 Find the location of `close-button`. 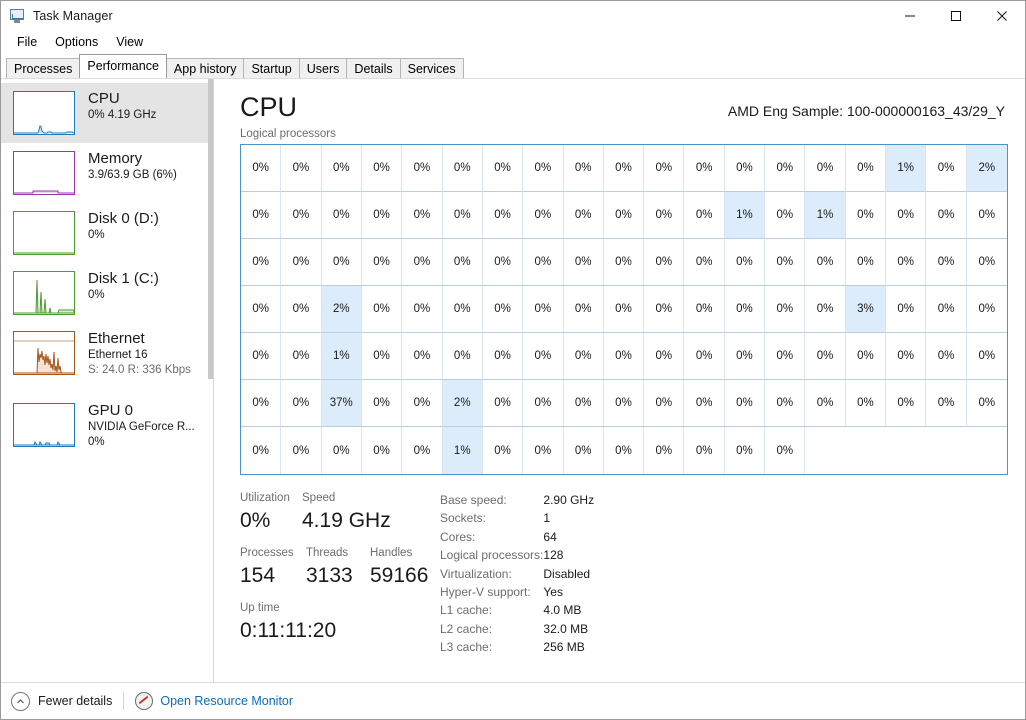

close-button is located at coordinates (1002, 16).